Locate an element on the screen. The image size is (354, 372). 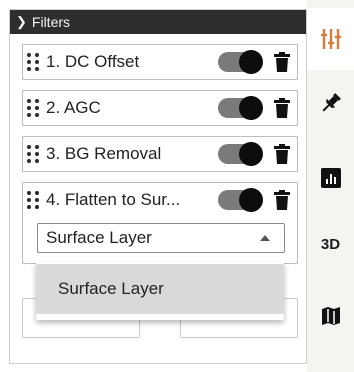
filters-header: ❯ Filters is located at coordinates (158, 22).